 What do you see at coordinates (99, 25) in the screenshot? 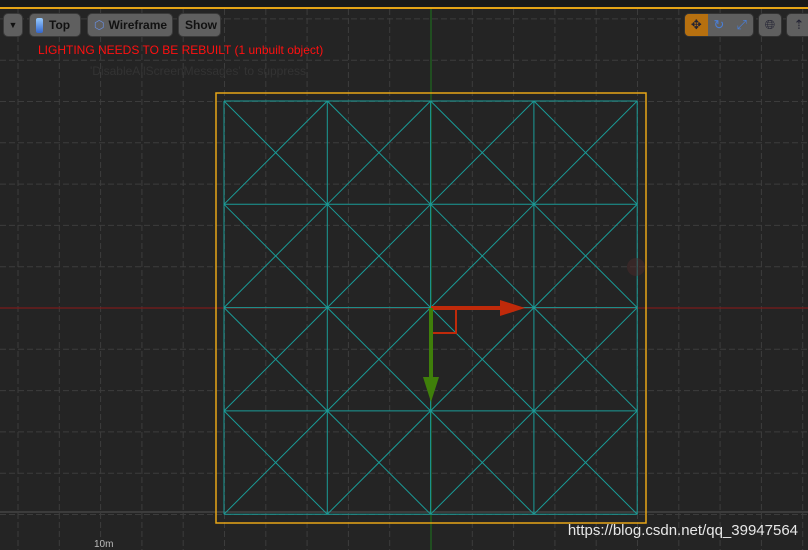
I see `wireframe-cube-icon: ⬡` at bounding box center [99, 25].